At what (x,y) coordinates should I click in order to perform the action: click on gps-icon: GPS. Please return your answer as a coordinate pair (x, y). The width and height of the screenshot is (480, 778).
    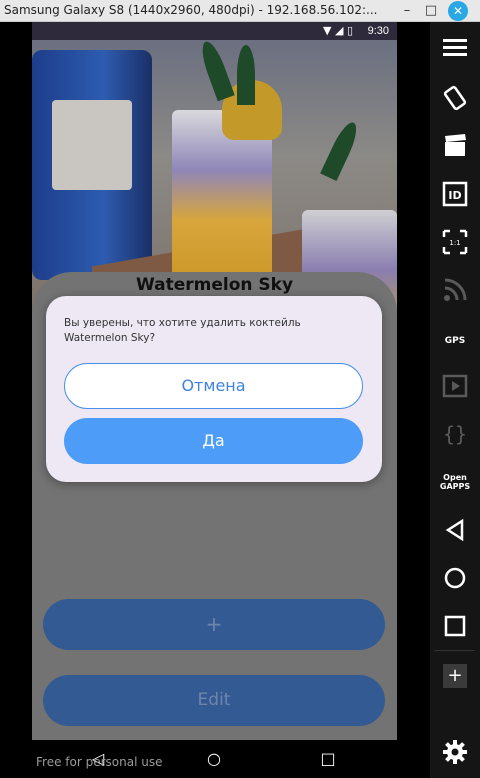
    Looking at the image, I should click on (455, 338).